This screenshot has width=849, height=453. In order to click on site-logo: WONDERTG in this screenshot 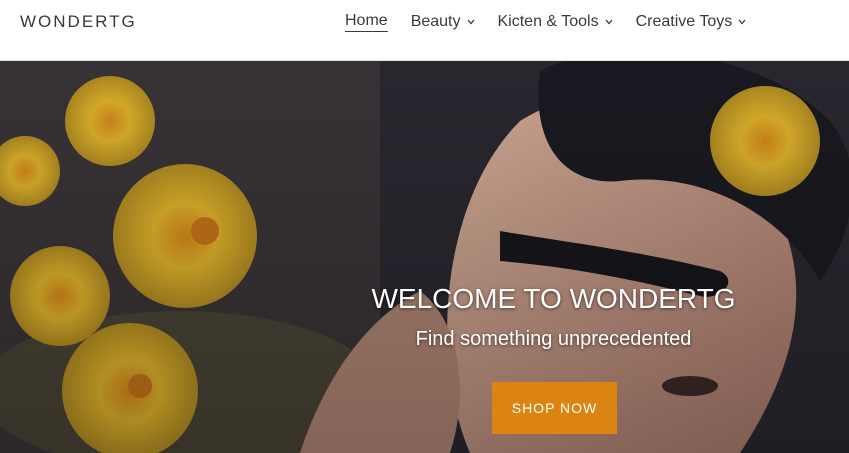, I will do `click(78, 22)`.